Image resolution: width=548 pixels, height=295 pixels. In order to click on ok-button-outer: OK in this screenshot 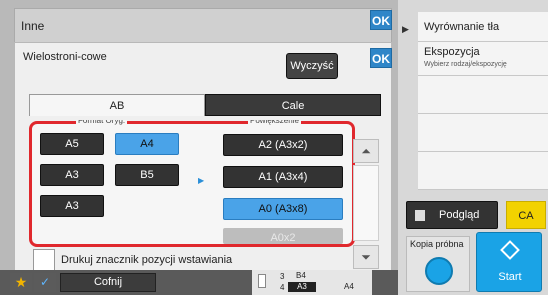, I will do `click(381, 20)`.